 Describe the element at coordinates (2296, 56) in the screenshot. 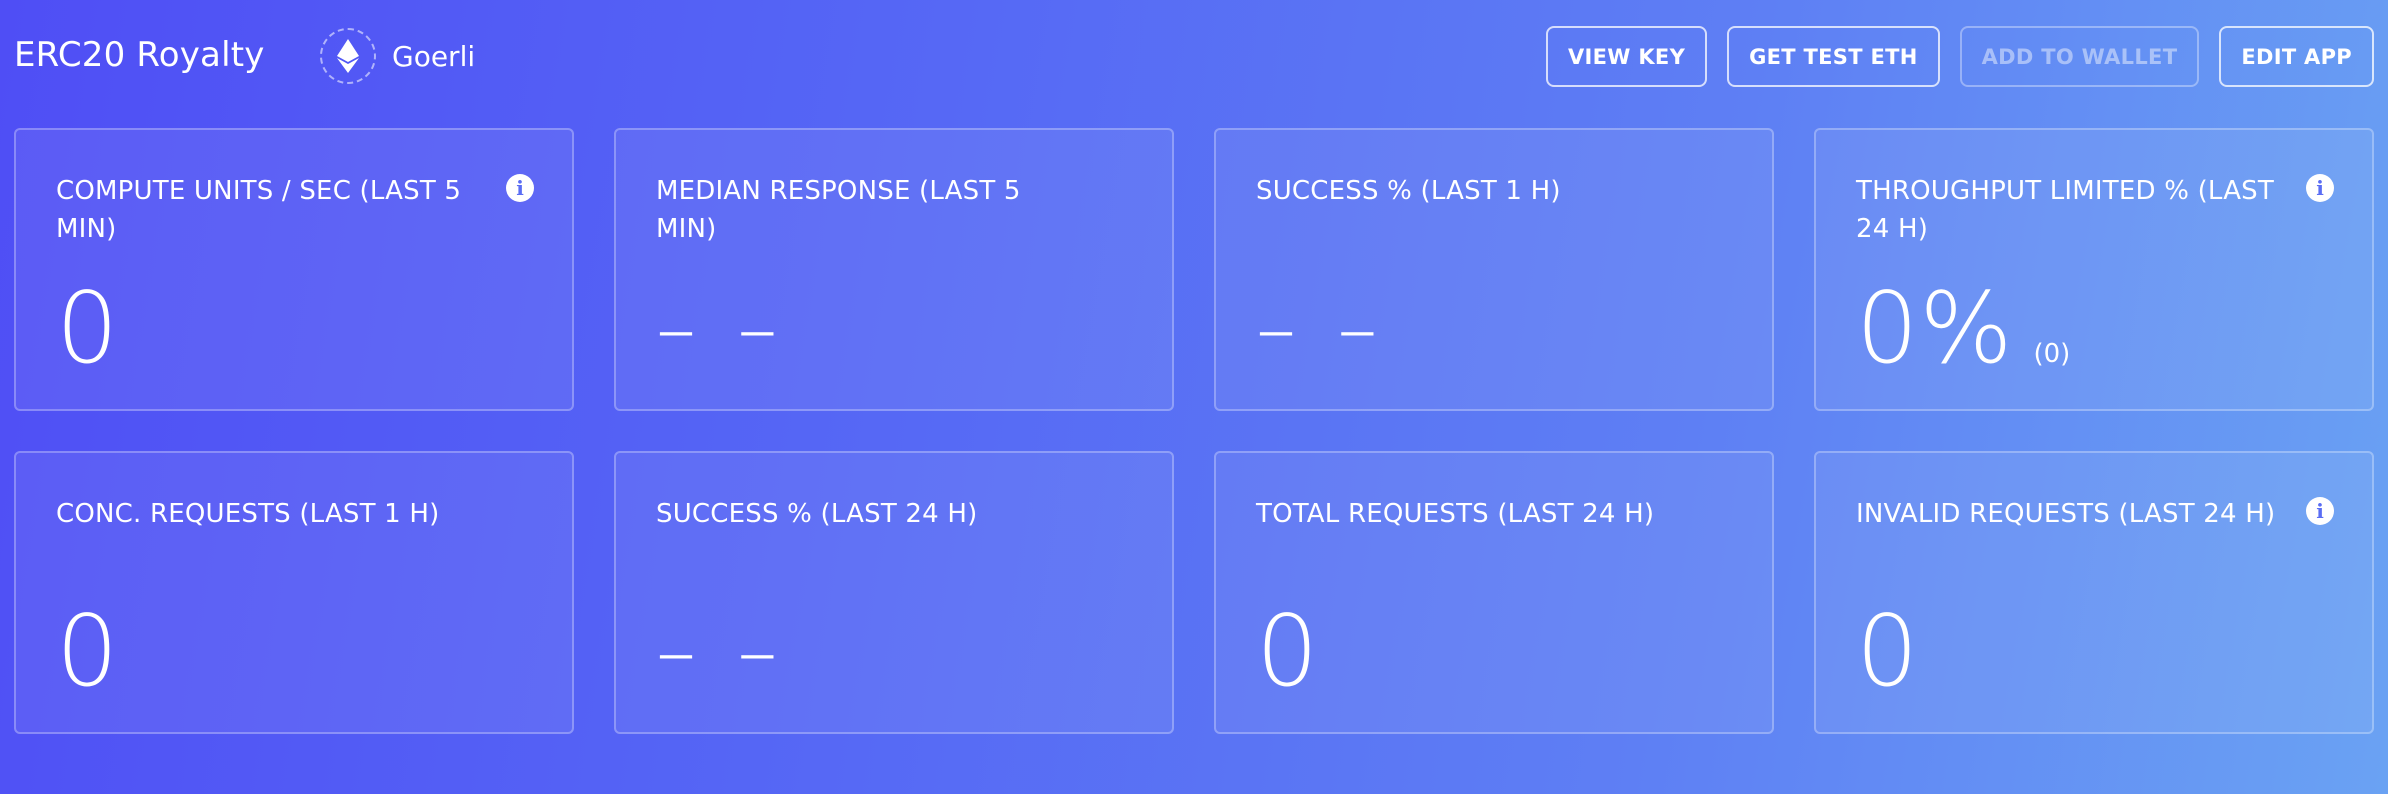

I see `edit-app-button: EDIT APP` at that location.